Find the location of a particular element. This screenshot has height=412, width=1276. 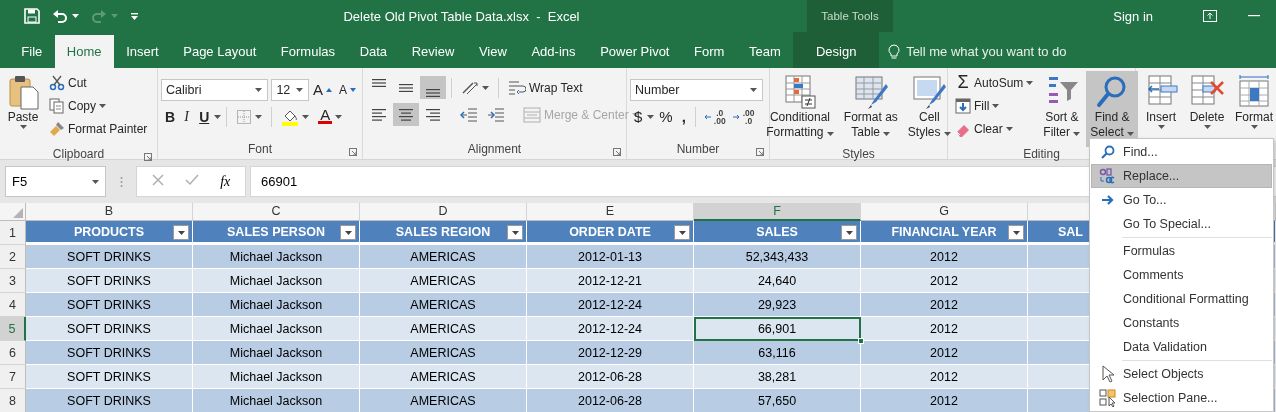

menu-item: Conditional Formatting is located at coordinates (1181, 299).